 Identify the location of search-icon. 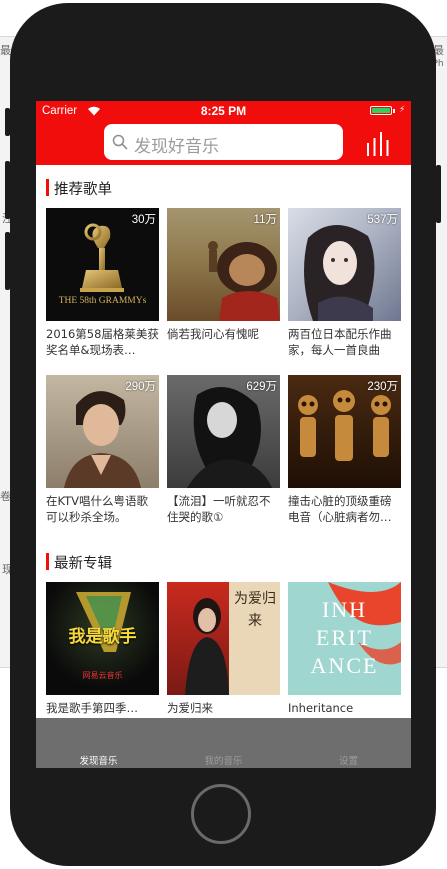
(120, 142).